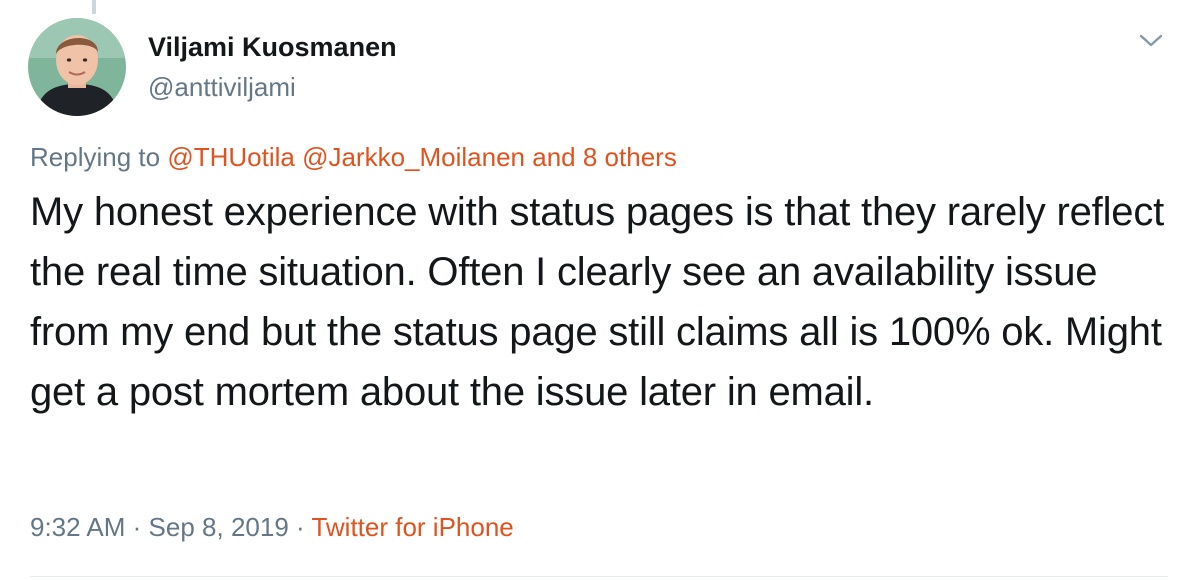 Image resolution: width=1198 pixels, height=580 pixels. I want to click on thread-connector-line, so click(94, 7).